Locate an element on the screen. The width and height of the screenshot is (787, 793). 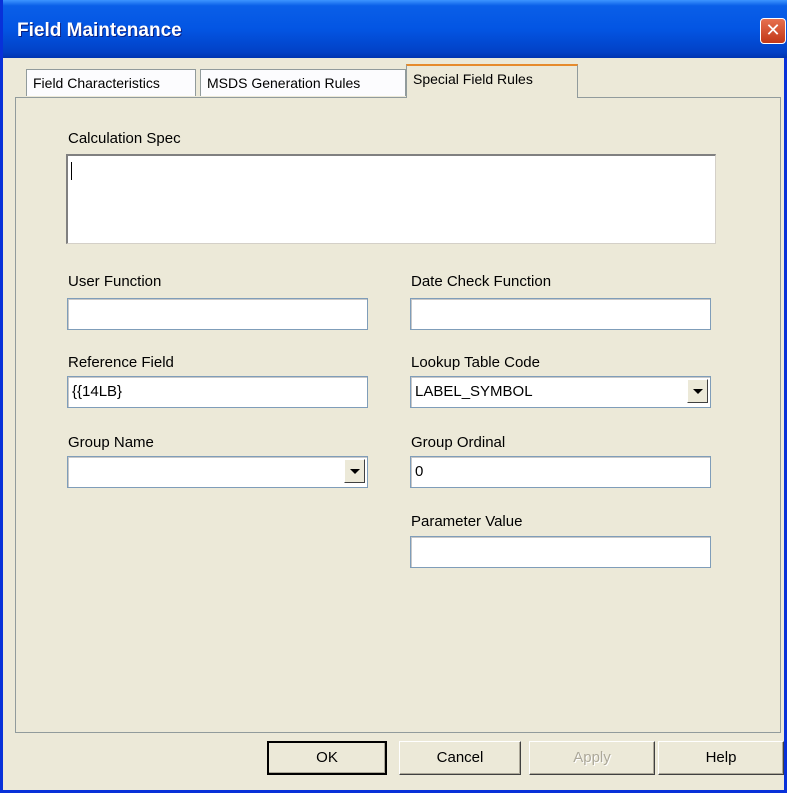
lookup-table-code-select: LABEL_SYMBOL is located at coordinates (560, 392).